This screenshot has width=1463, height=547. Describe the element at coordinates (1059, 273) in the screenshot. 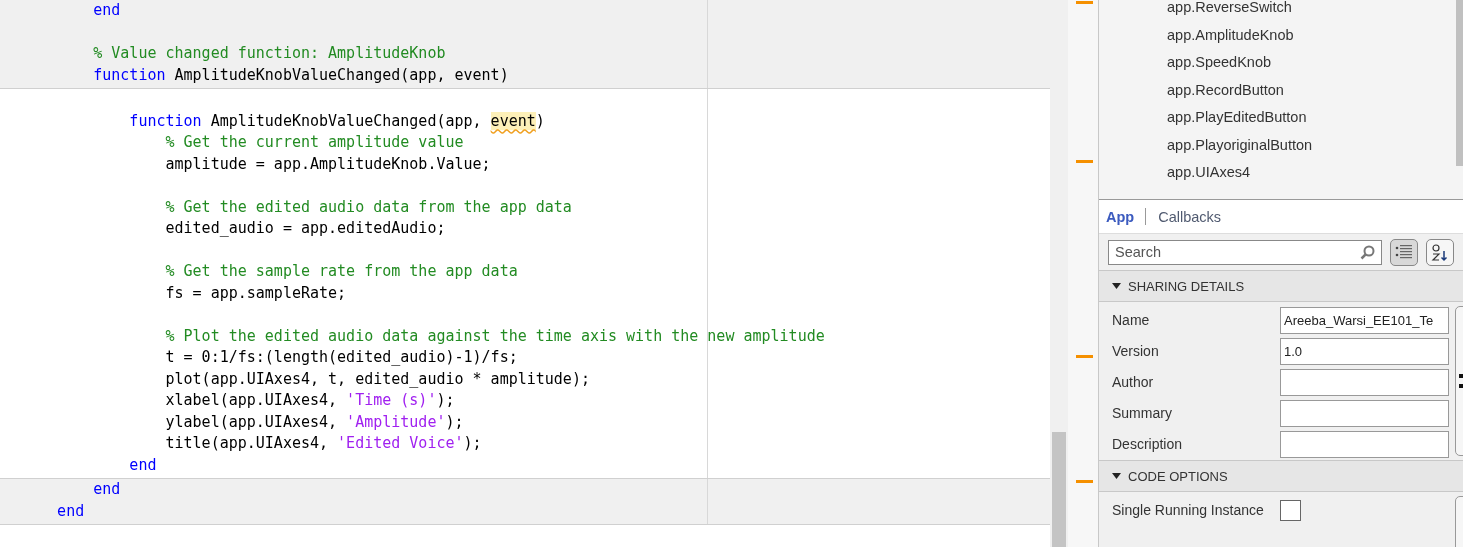

I see `scrollbar` at that location.